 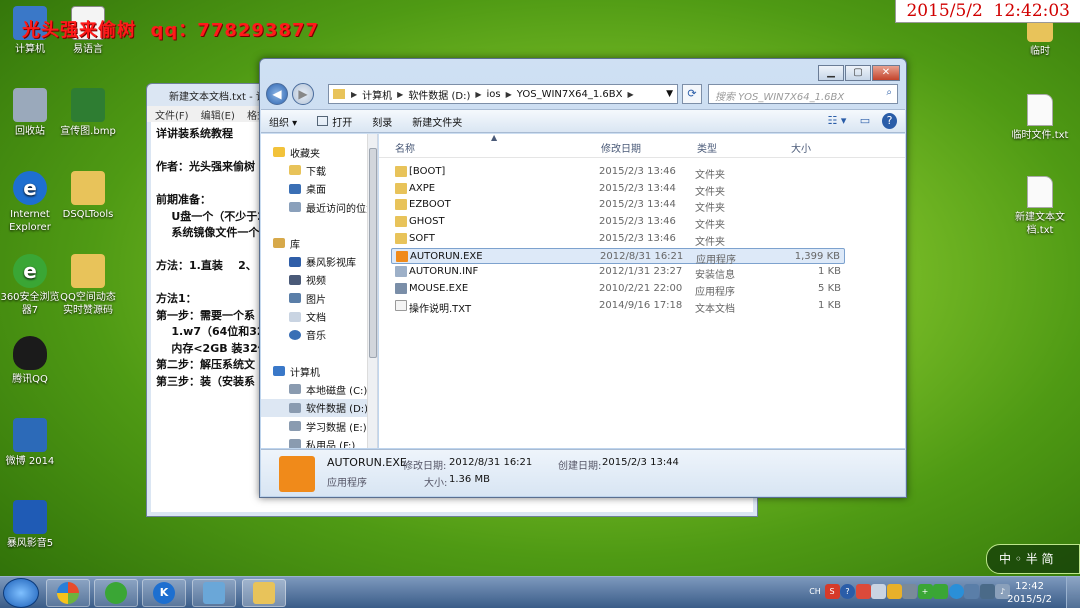 What do you see at coordinates (618, 289) in the screenshot?
I see `file-row: MOUSE.EXE 2010/2/21 22:00 应用程序 5 KB` at bounding box center [618, 289].